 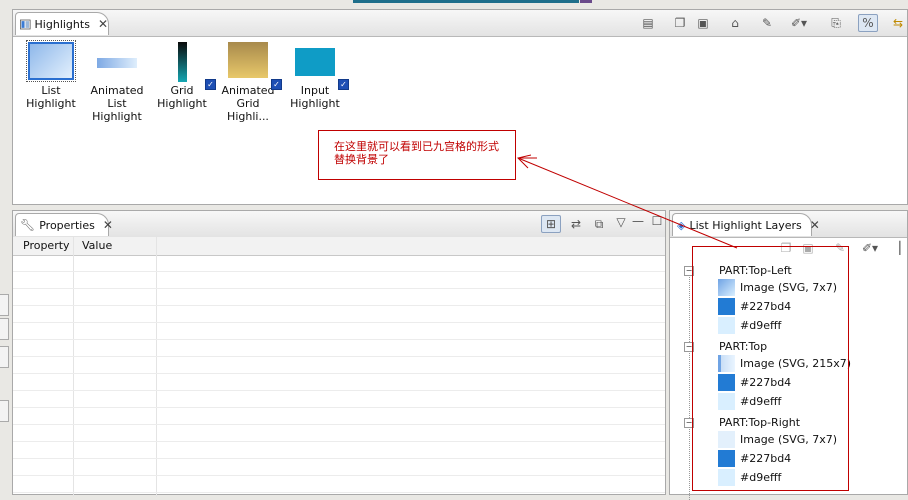 I want to click on annotation-arrow, so click(x=627, y=201).